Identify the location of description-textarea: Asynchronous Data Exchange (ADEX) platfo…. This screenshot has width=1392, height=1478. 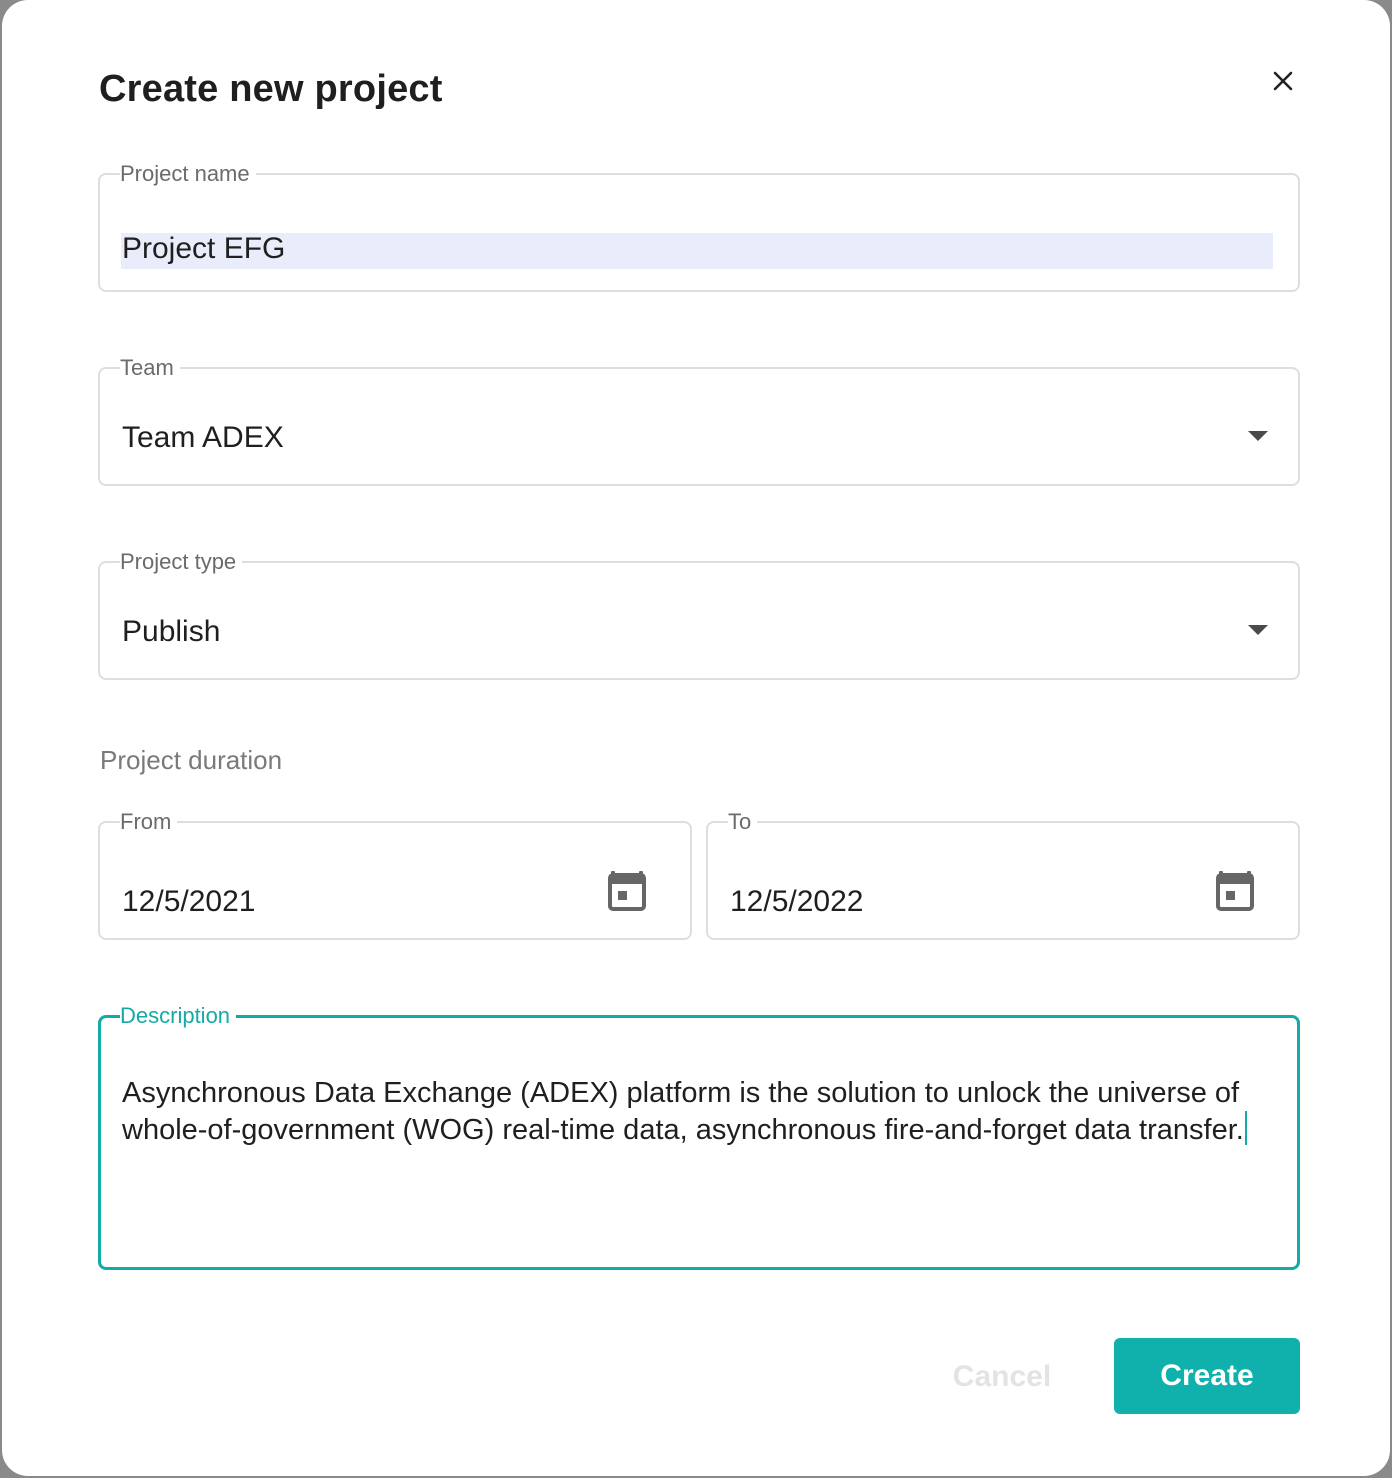
(697, 1111).